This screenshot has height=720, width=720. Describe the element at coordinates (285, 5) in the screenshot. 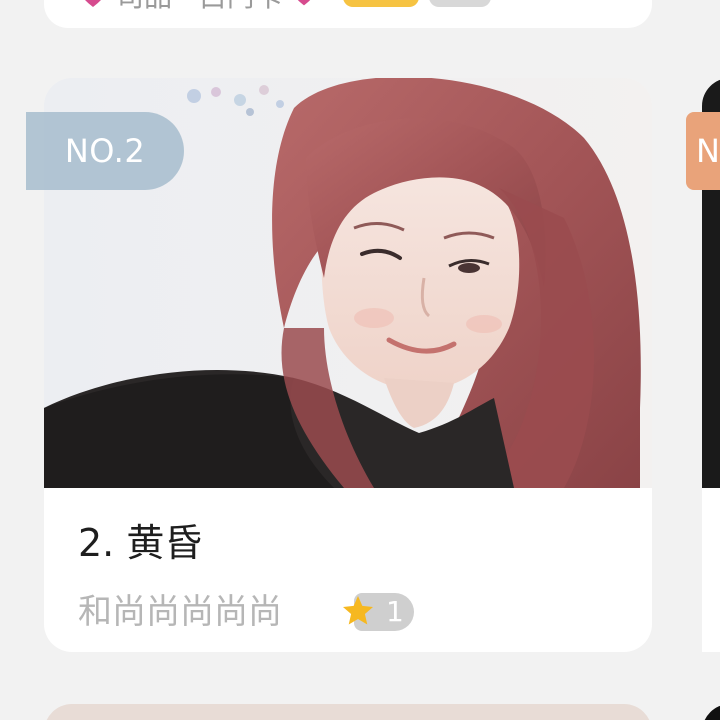

I see `previous-card-meta: 司品 · 白鬥卡` at that location.